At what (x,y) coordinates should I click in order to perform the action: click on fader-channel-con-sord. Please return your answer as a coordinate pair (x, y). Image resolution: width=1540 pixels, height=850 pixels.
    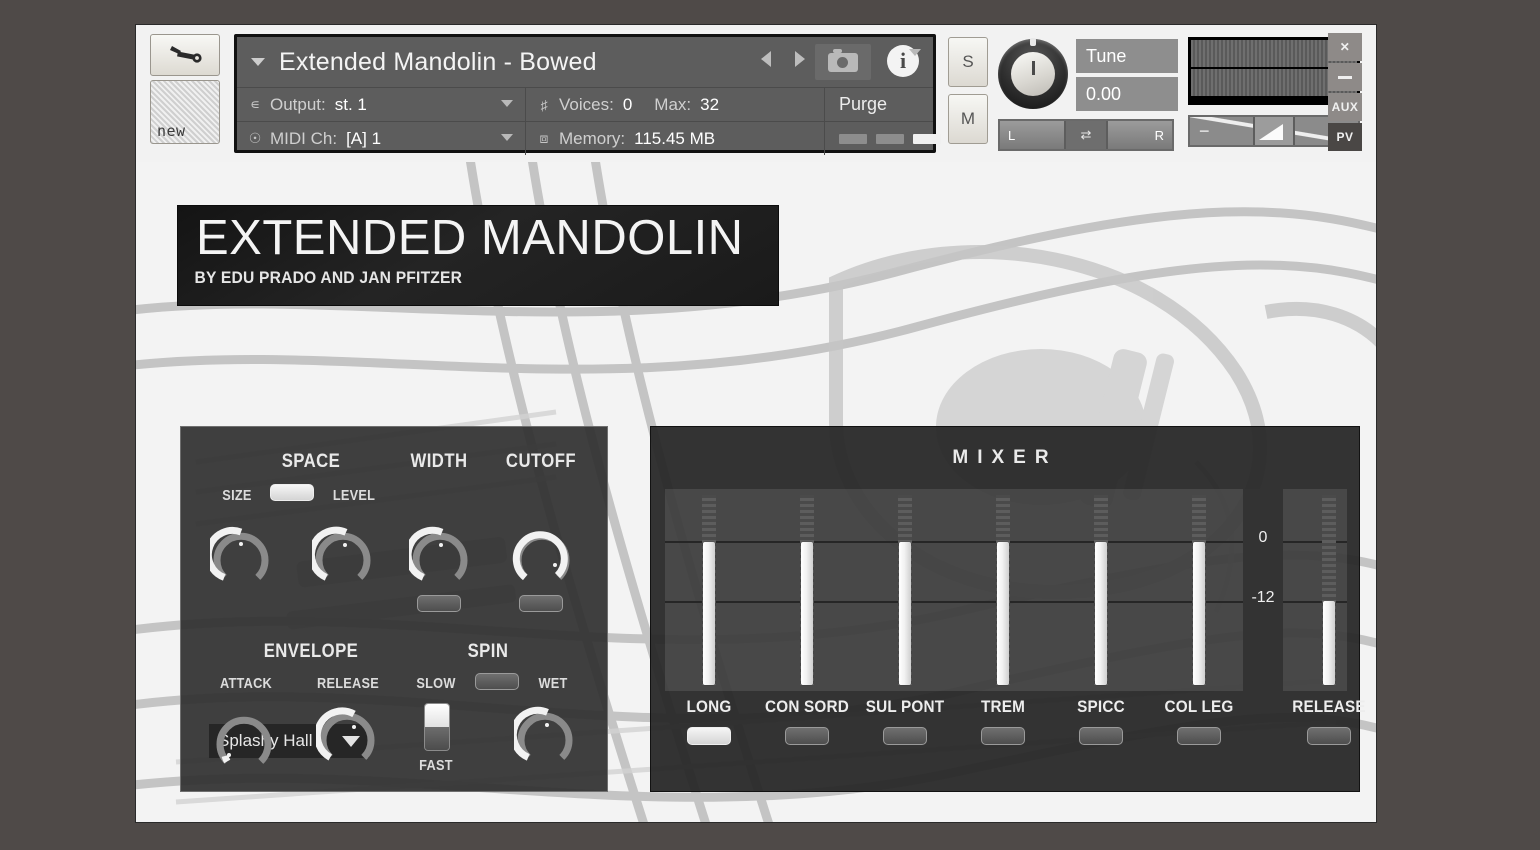
    Looking at the image, I should click on (807, 590).